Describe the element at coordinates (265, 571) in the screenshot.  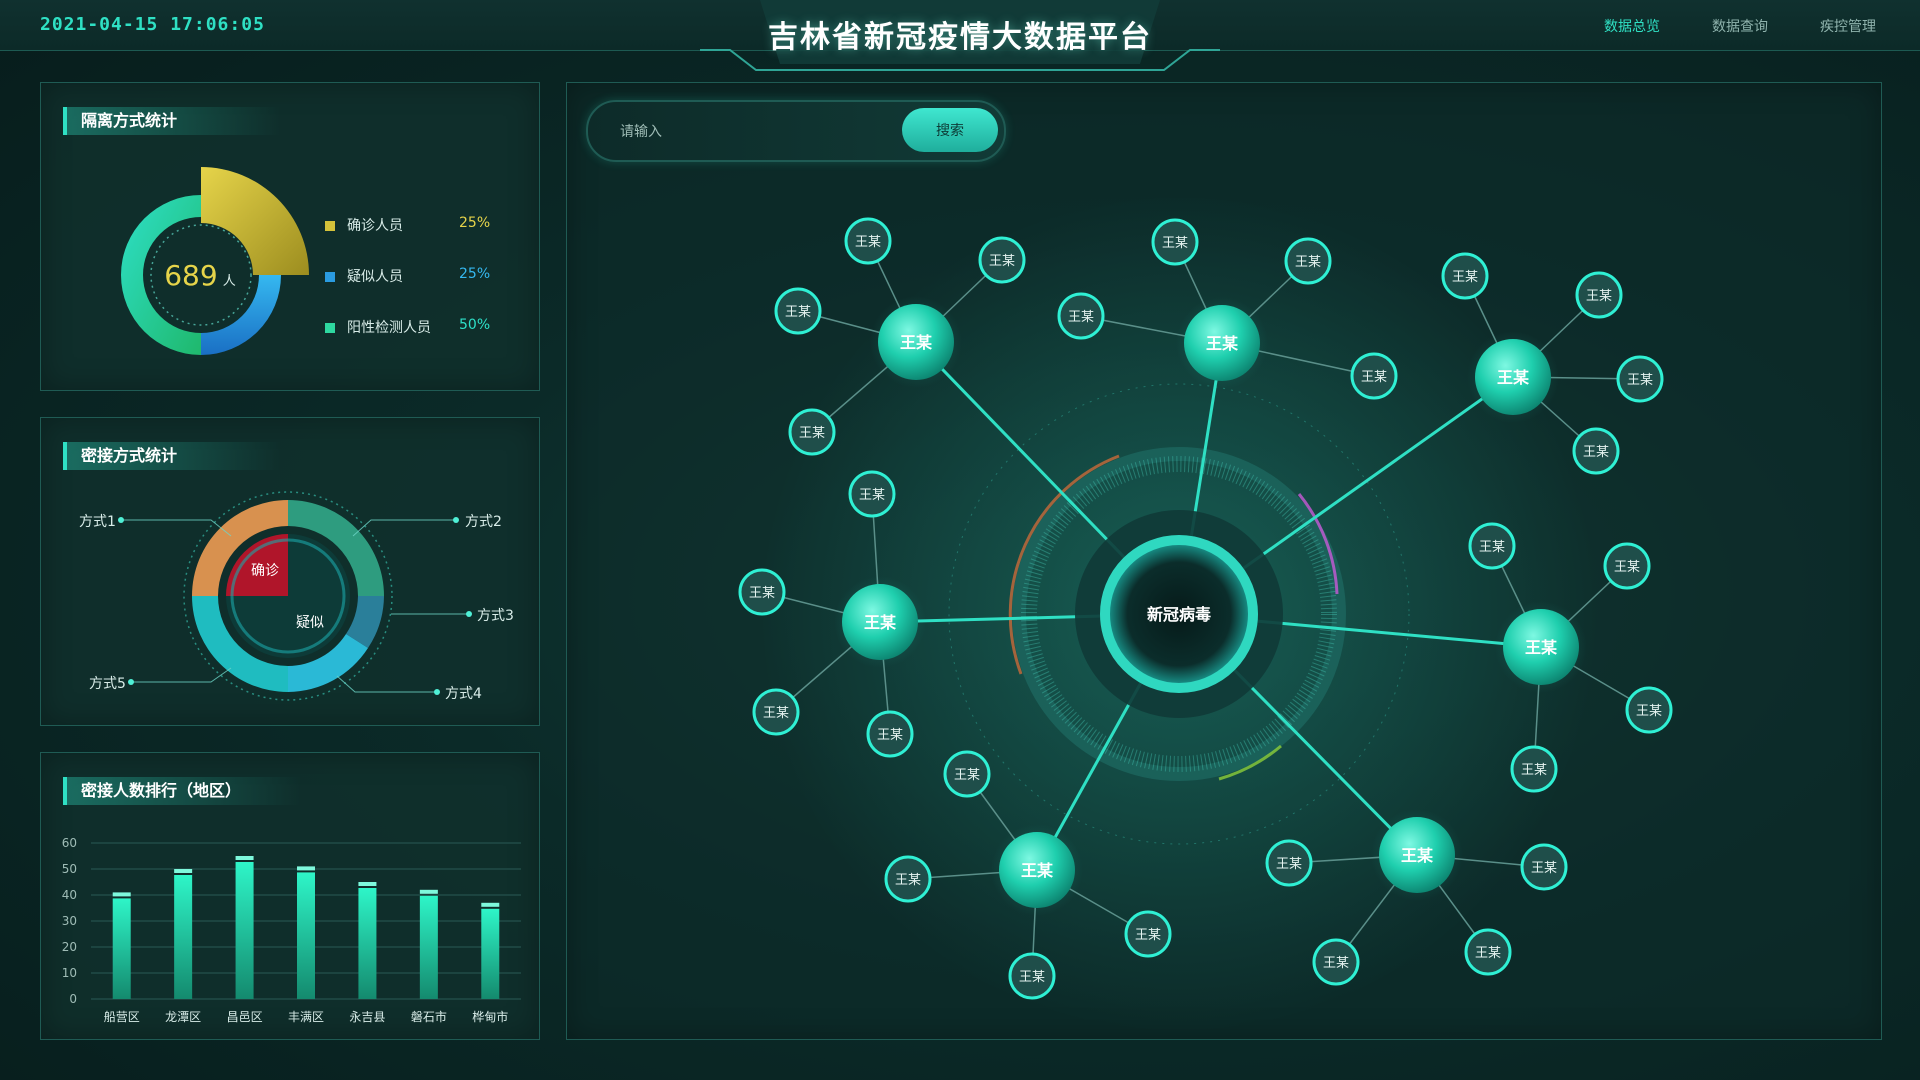
I see `inner-label-confirmed: 确诊` at that location.